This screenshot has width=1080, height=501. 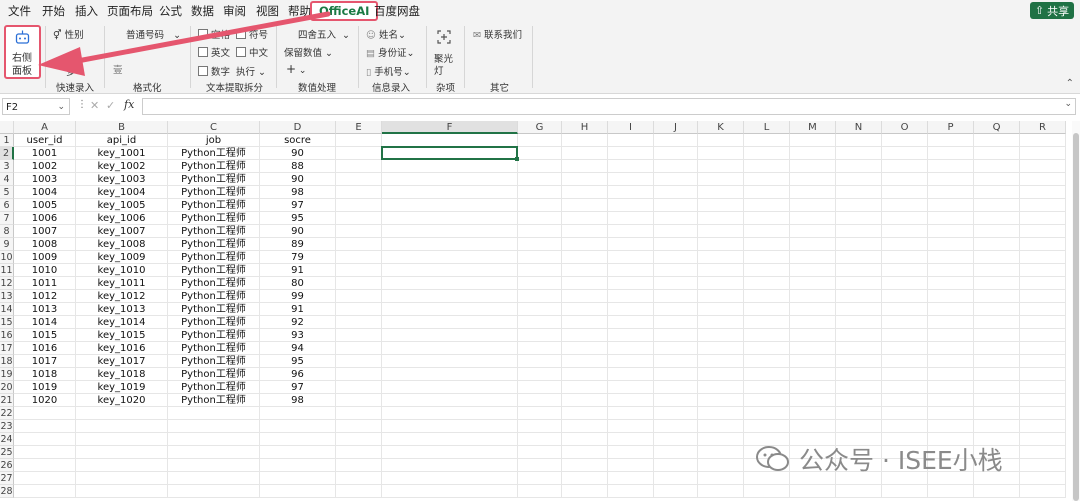 What do you see at coordinates (94, 105) in the screenshot?
I see `cancel-icon: ✕` at bounding box center [94, 105].